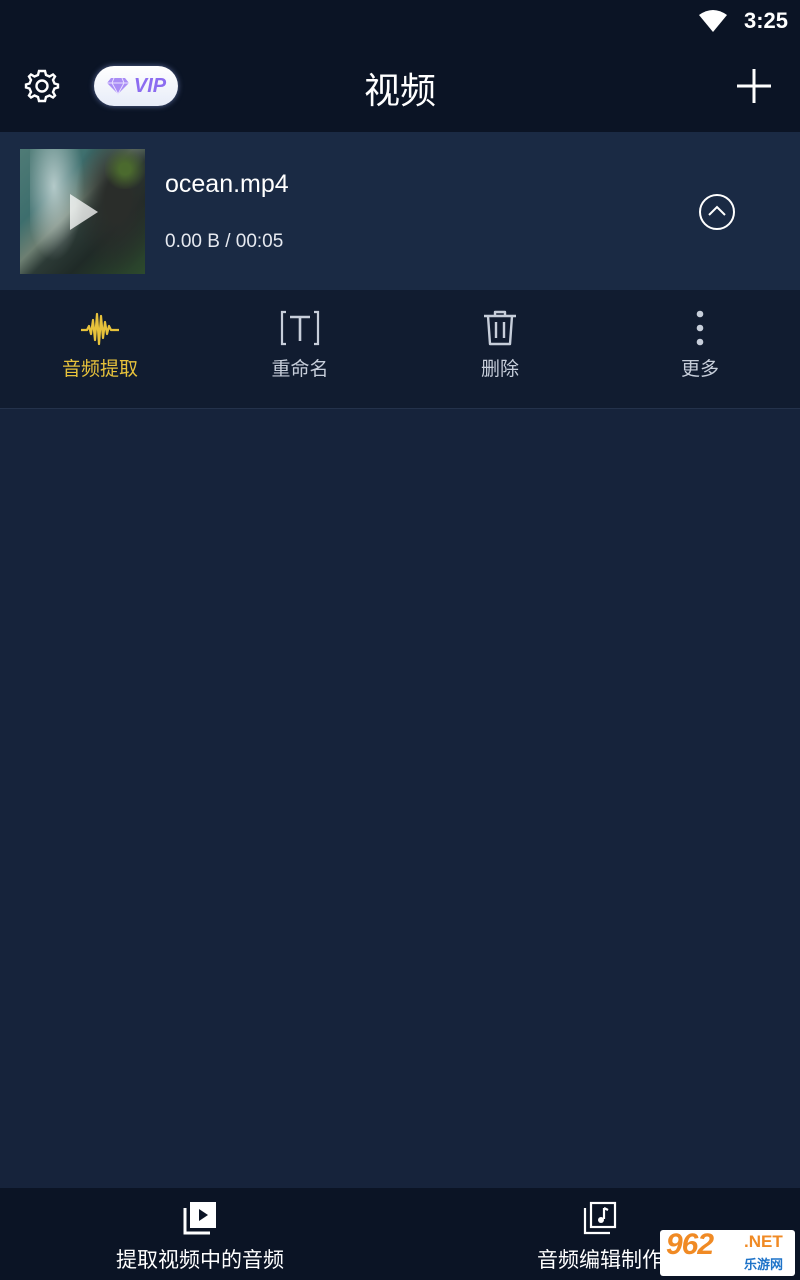 This screenshot has width=800, height=1280. Describe the element at coordinates (100, 349) in the screenshot. I see `extract-audio-button: 音频提取` at that location.